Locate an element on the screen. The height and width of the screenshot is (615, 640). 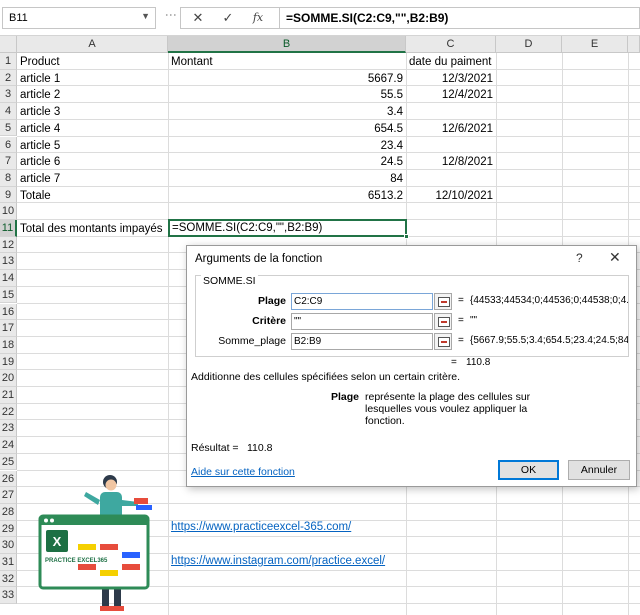
cell-c7: 12/8/2021 is located at coordinates (451, 162).